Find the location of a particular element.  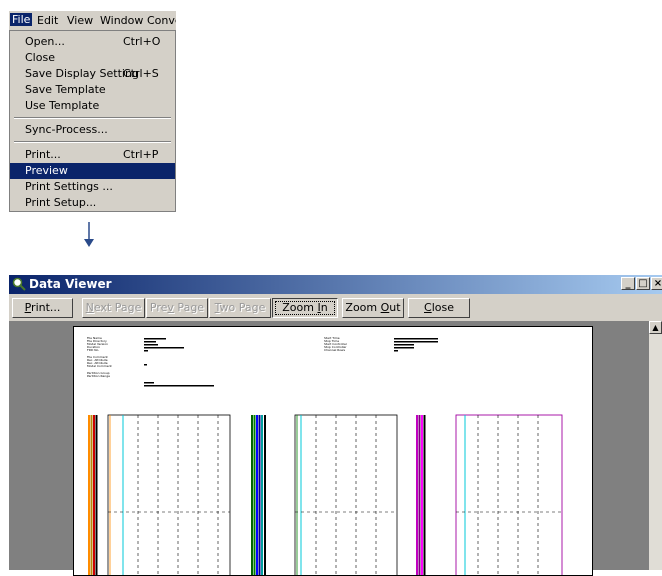

btn-text: wo Page is located at coordinates (242, 307).